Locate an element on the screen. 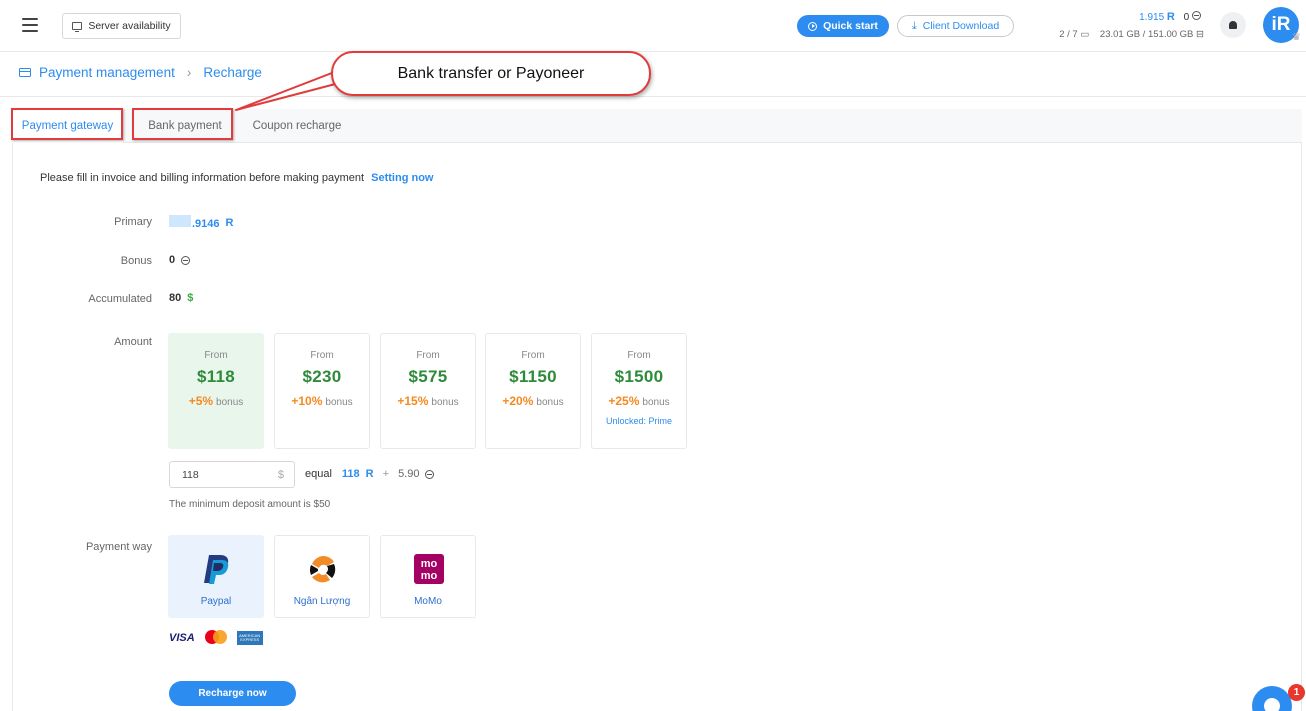 Image resolution: width=1306 pixels, height=711 pixels. annotation-callout: Bank transfer or Payoneer is located at coordinates (491, 73).